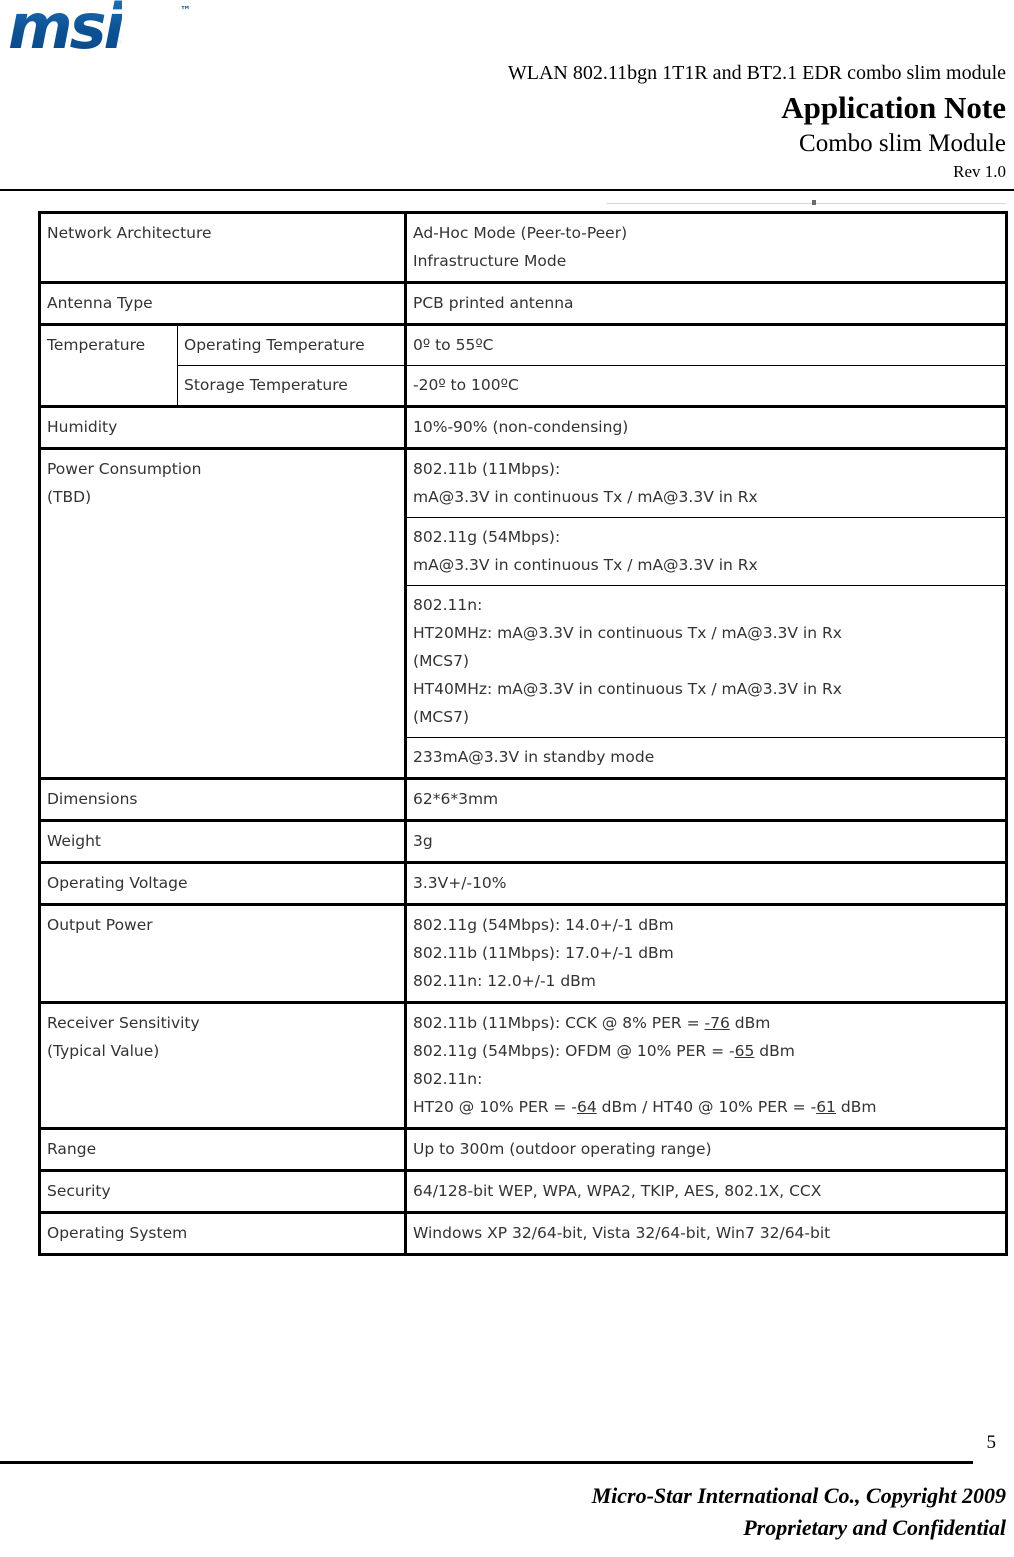 The width and height of the screenshot is (1014, 1557). What do you see at coordinates (222, 1065) in the screenshot?
I see `row-label-receiver-sensitivity: Receiver Sensitivity (Typical Value)` at bounding box center [222, 1065].